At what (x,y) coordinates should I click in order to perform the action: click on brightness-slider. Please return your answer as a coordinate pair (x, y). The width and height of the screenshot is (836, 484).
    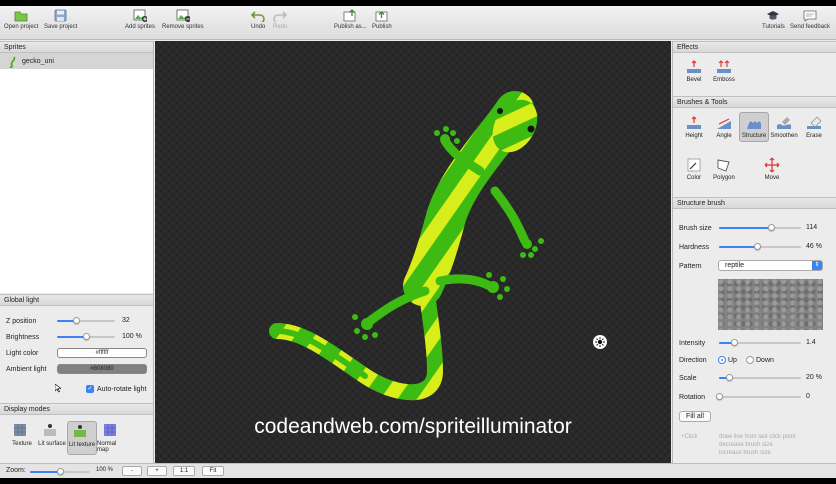
    Looking at the image, I should click on (86, 336).